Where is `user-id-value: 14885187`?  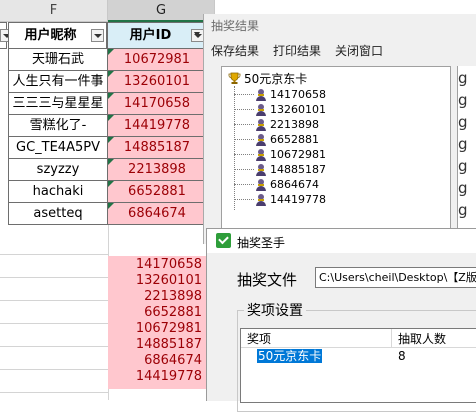
user-id-value: 14885187 is located at coordinates (157, 147).